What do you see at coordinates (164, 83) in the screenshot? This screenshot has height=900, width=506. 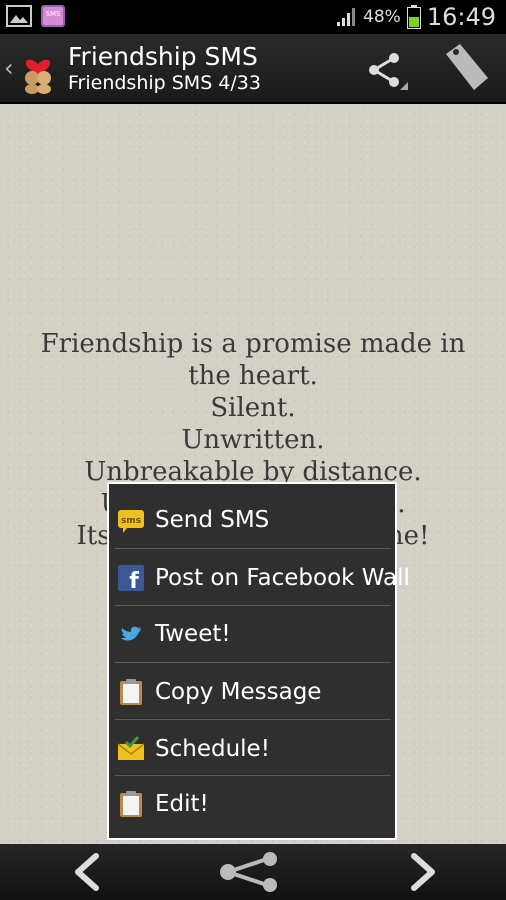 I see `page-subtitle: Friendship SMS 4/33` at bounding box center [164, 83].